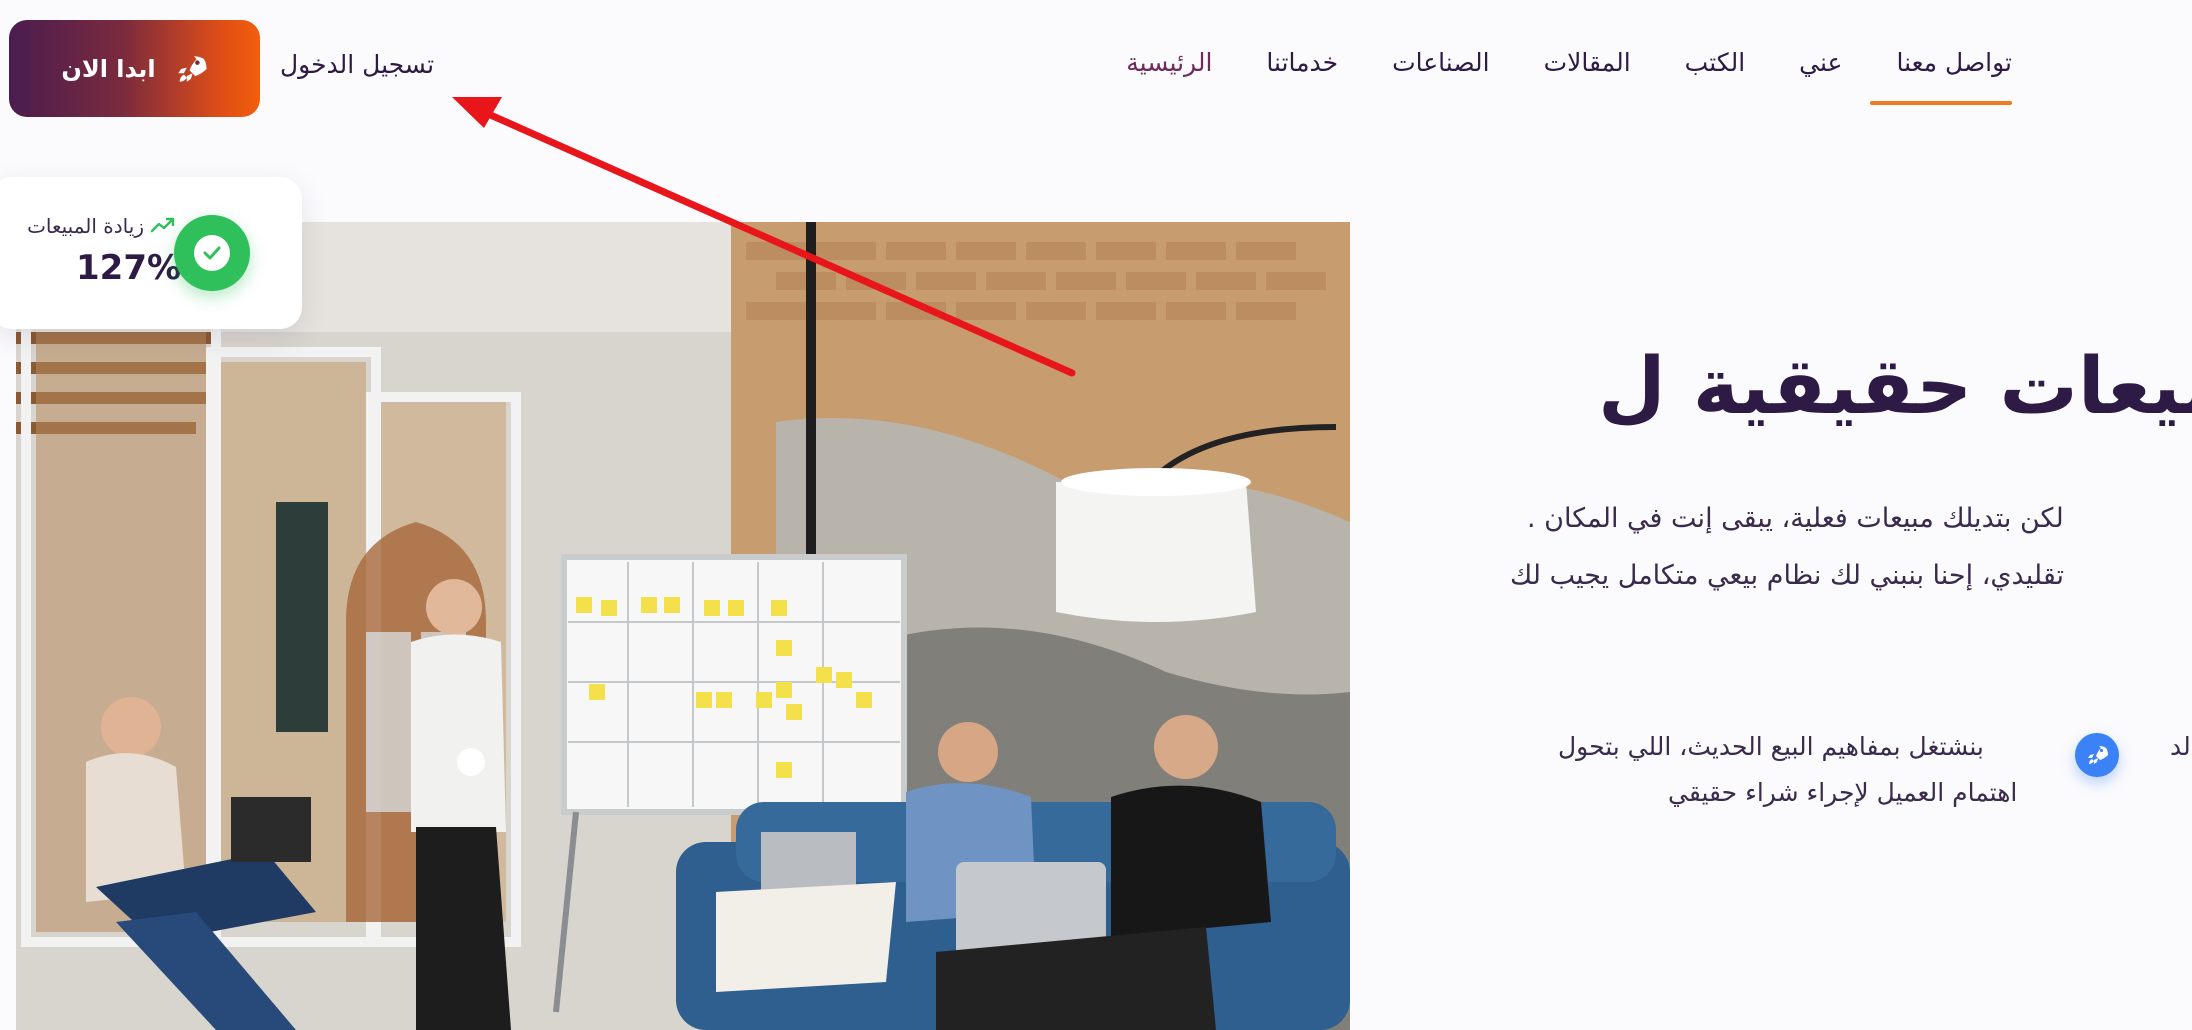 The height and width of the screenshot is (1030, 2192). I want to click on feature-rocket-badge, so click(2097, 755).